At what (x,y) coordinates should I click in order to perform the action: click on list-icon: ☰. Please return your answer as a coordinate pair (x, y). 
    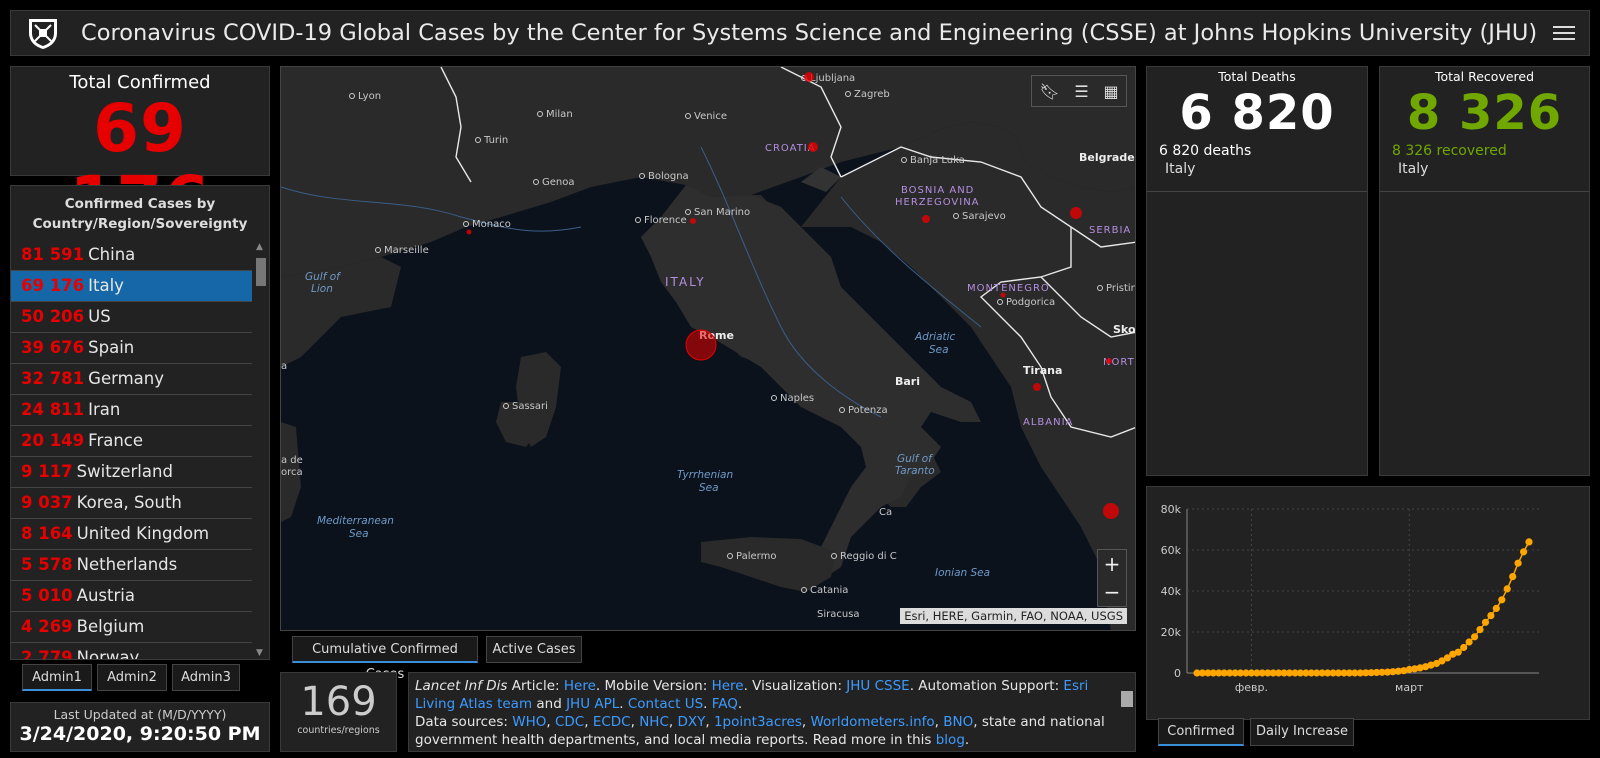
    Looking at the image, I should click on (1081, 91).